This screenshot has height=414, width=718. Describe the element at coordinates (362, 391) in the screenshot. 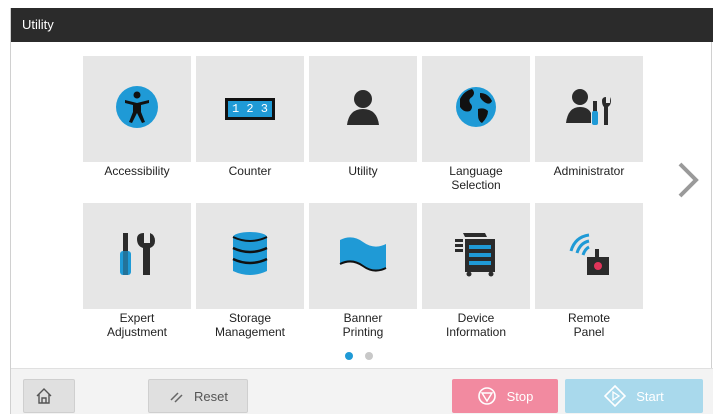

I see `footer-bar: Reset Stop Start` at that location.